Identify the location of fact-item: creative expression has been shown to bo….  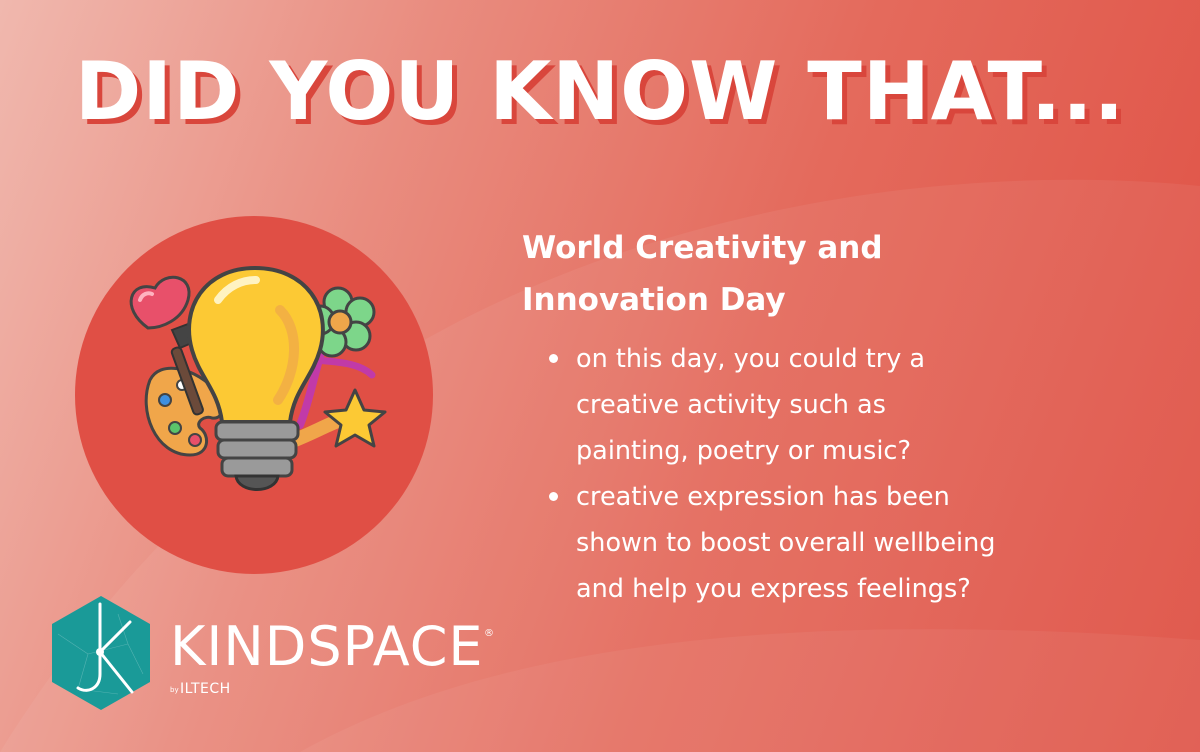
(846, 543).